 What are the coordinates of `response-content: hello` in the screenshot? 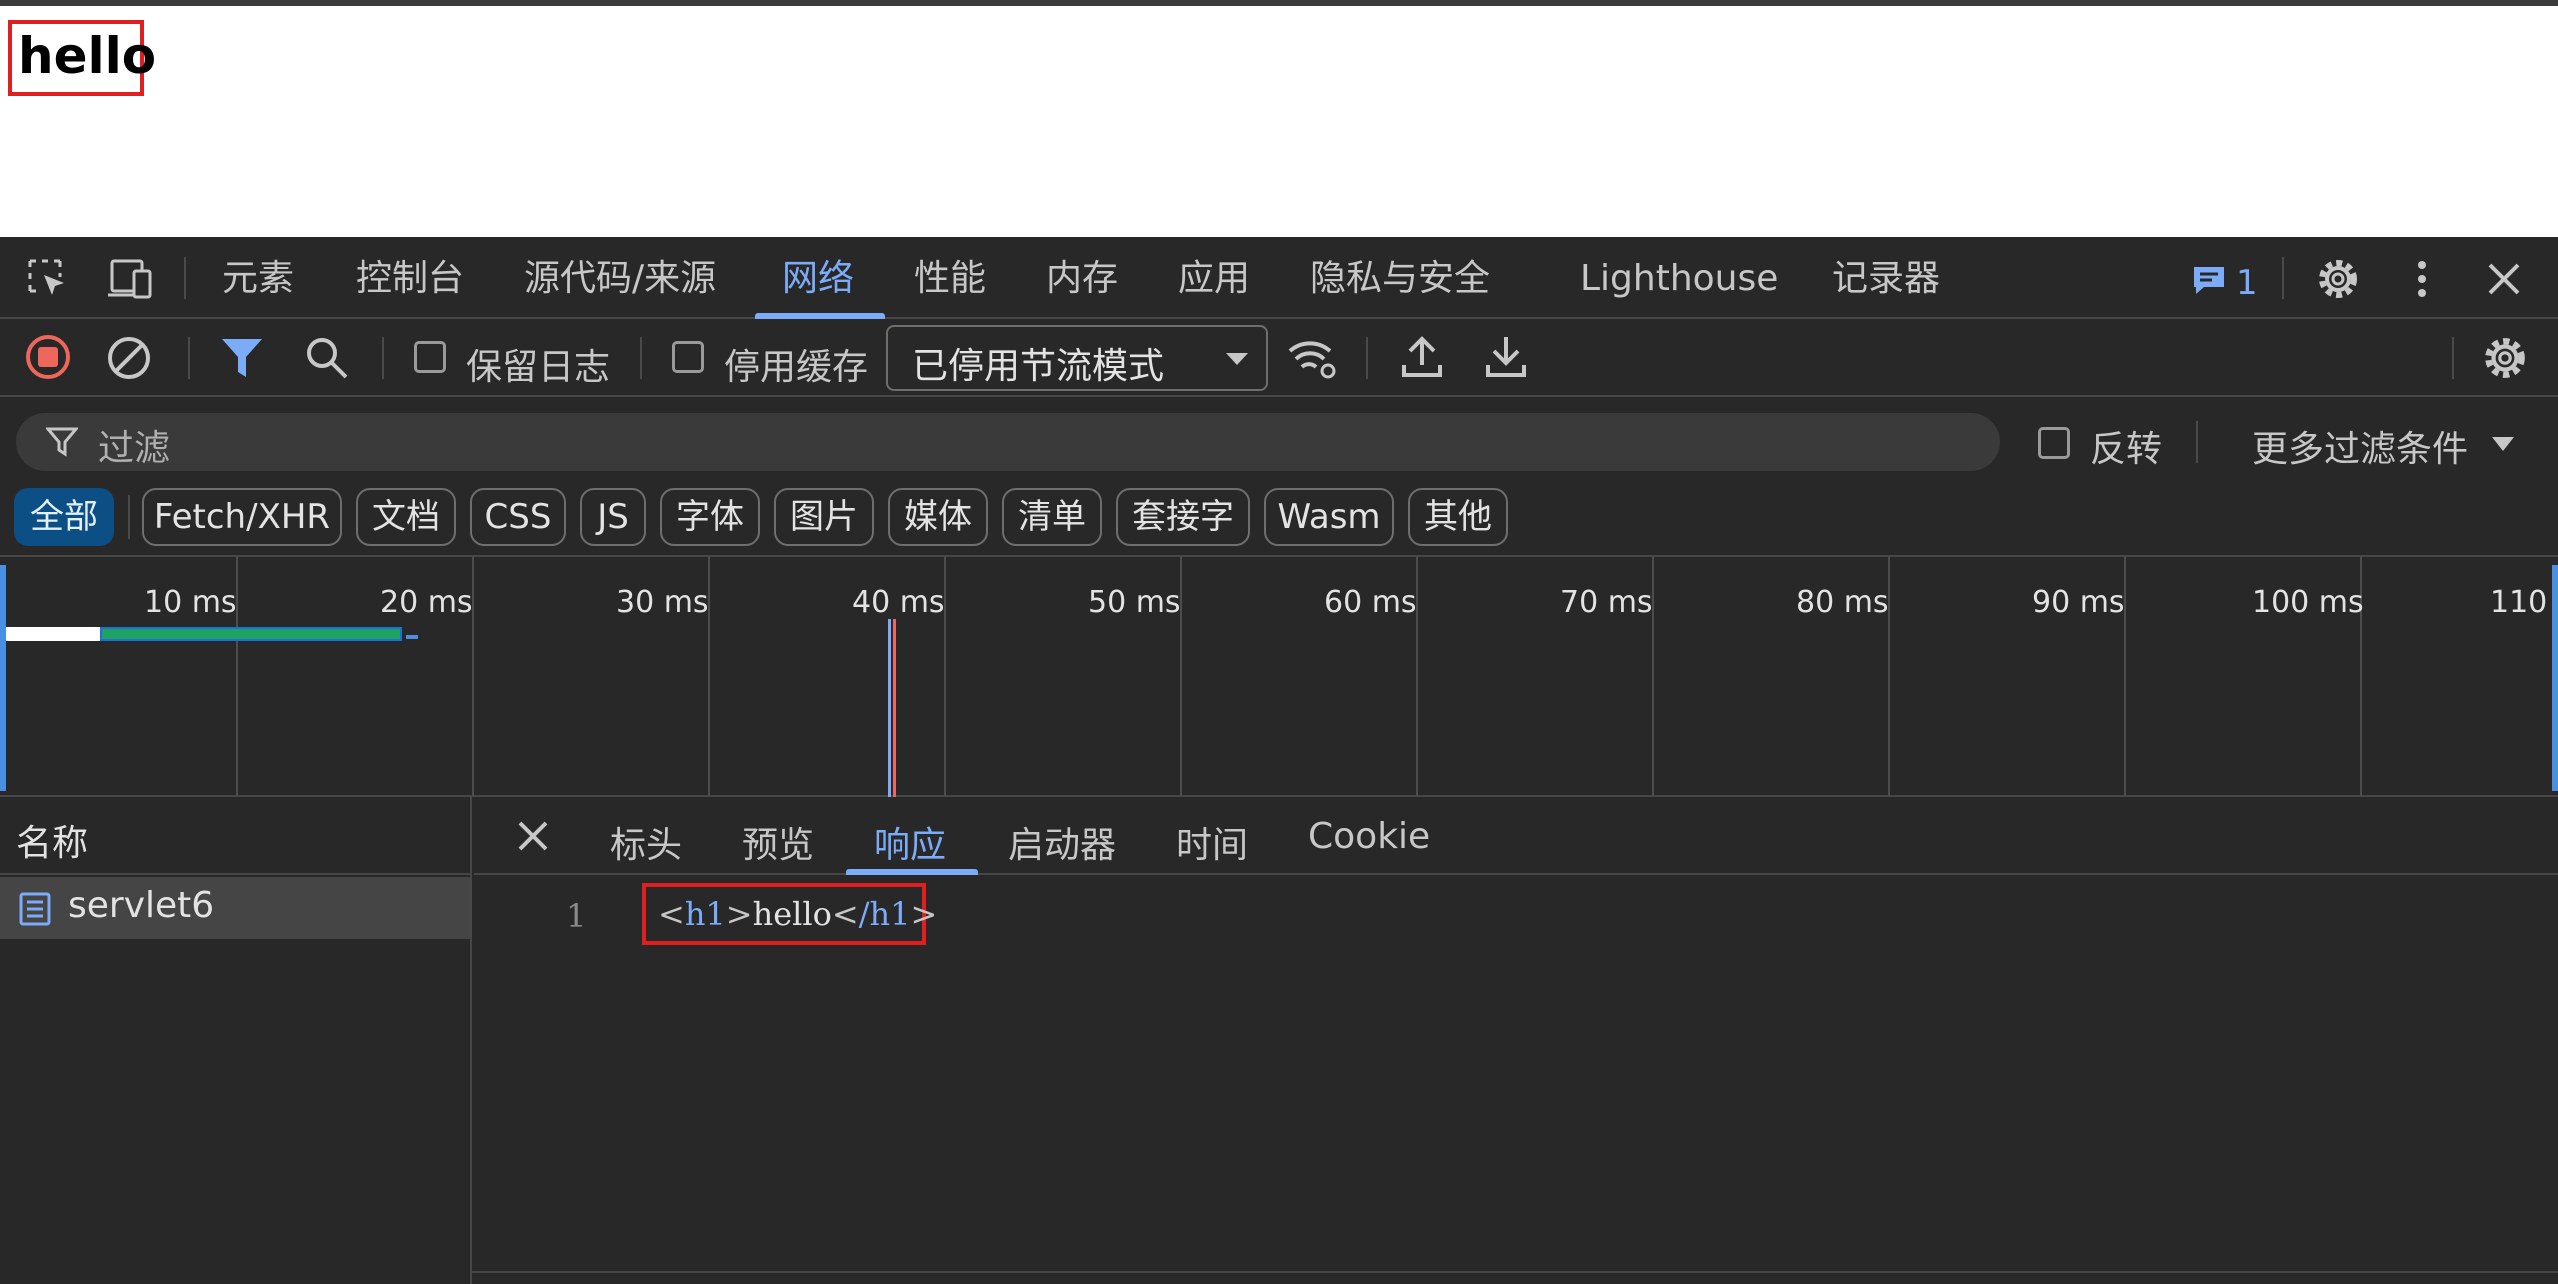 It's located at (792, 914).